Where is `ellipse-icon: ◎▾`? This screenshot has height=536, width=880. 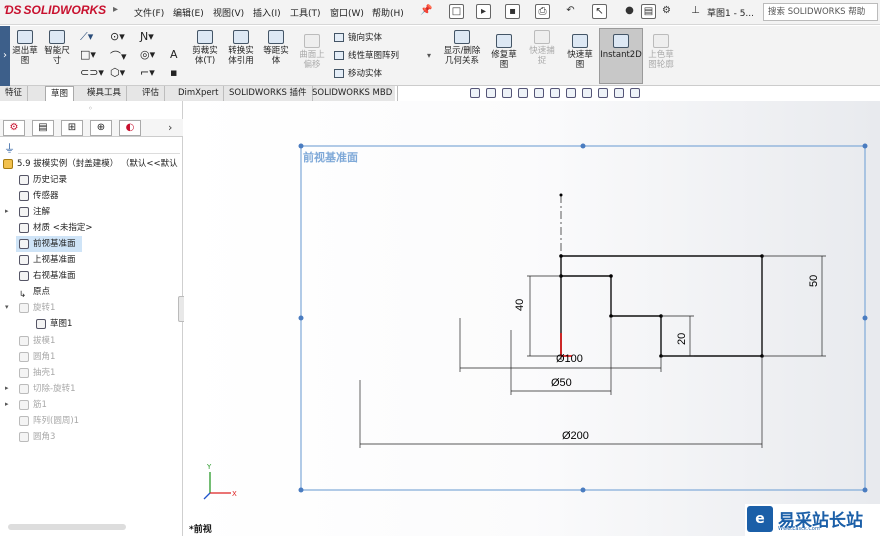
ellipse-icon: ◎▾ is located at coordinates (147, 54).